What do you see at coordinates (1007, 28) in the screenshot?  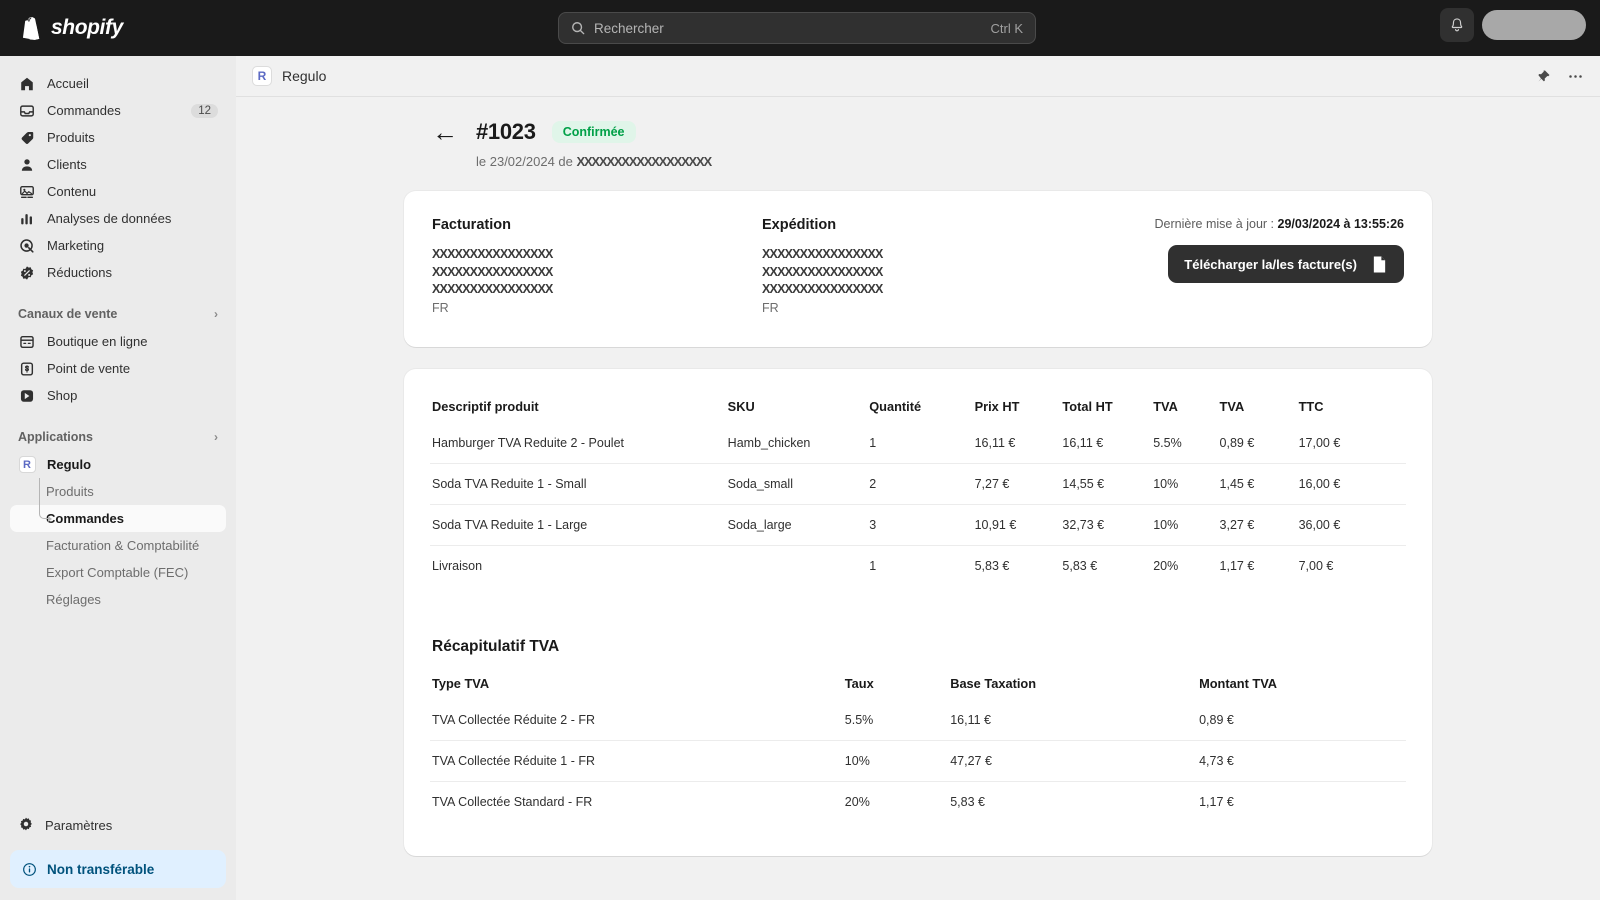 I see `search-shortcut: Ctrl K` at bounding box center [1007, 28].